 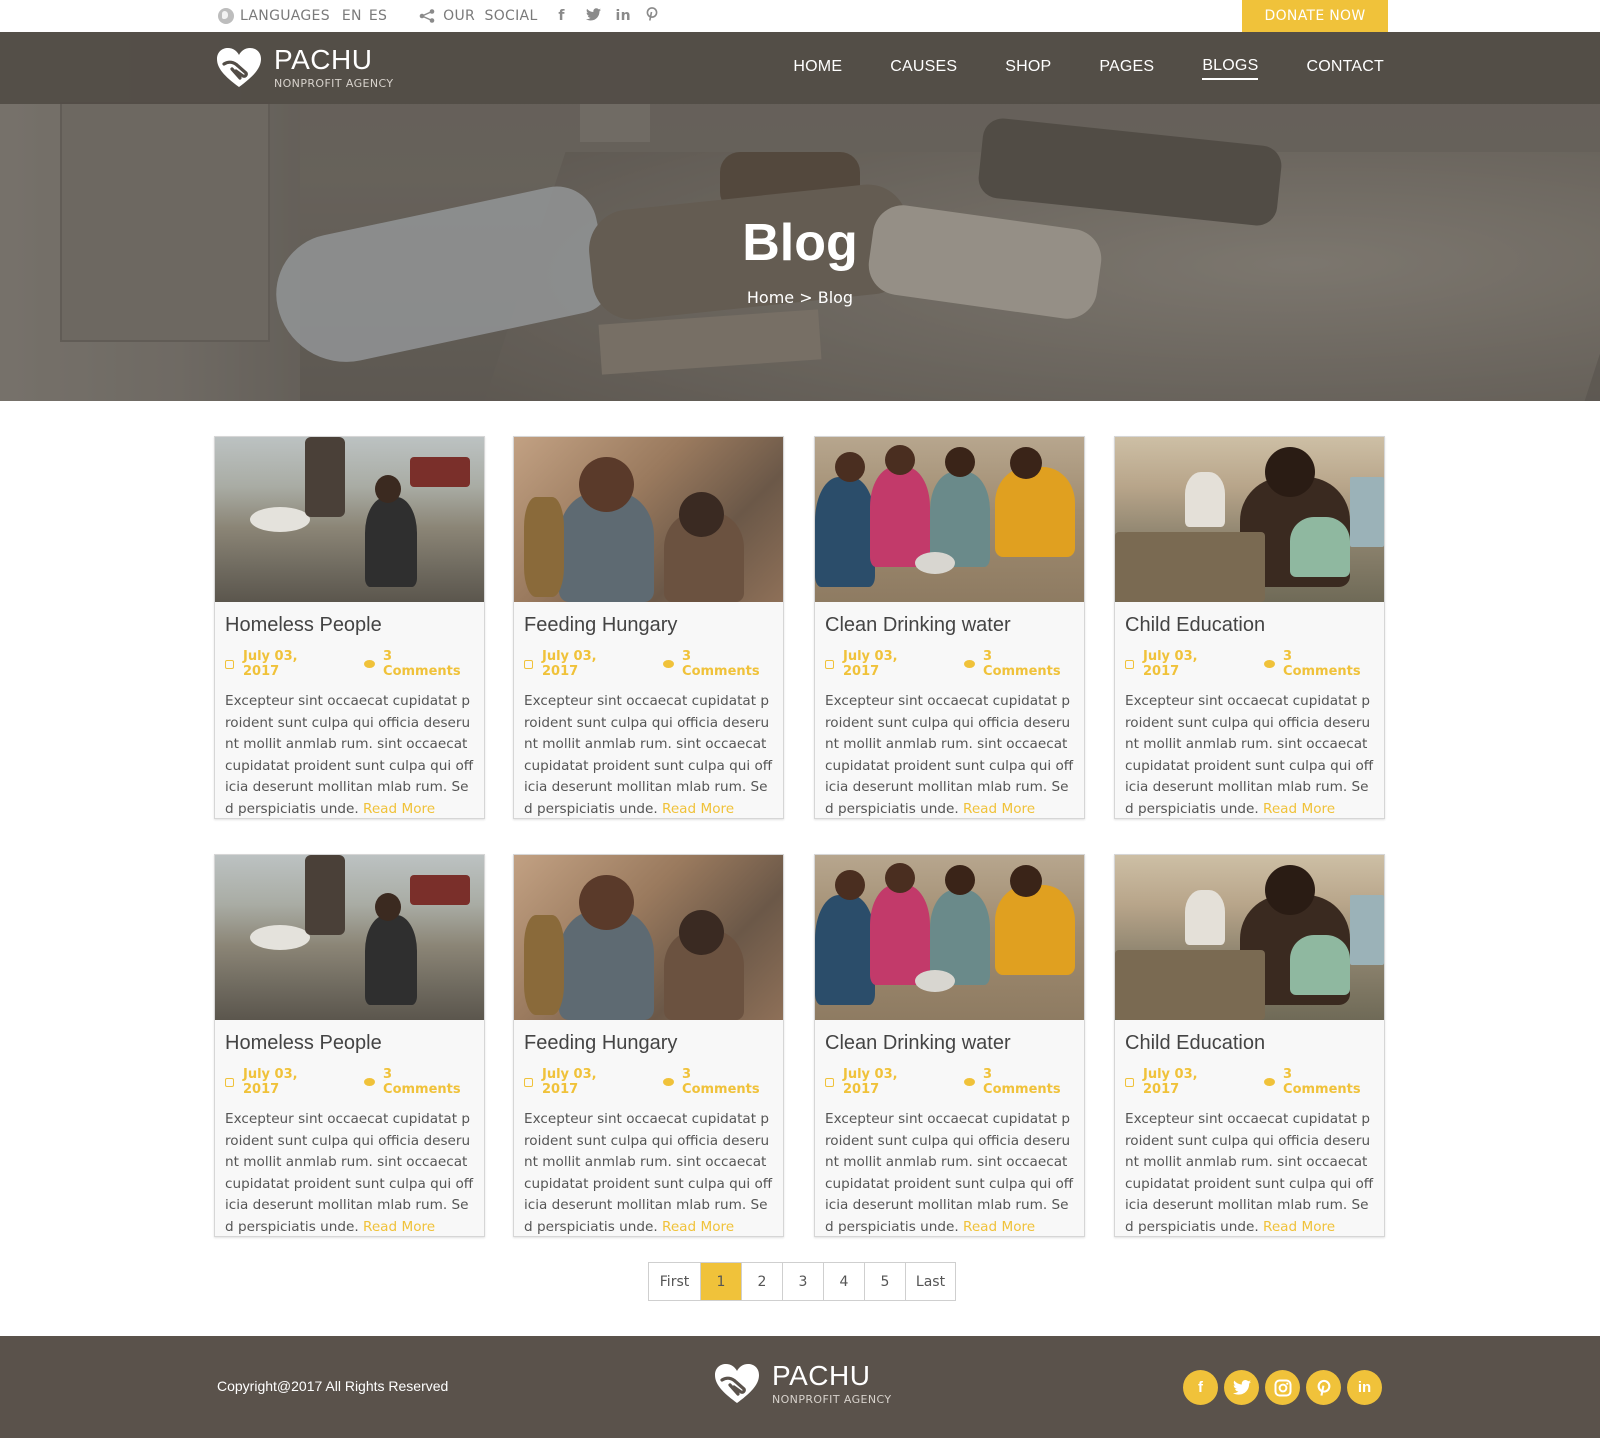 What do you see at coordinates (1126, 68) in the screenshot?
I see `nav-pages: PAGES` at bounding box center [1126, 68].